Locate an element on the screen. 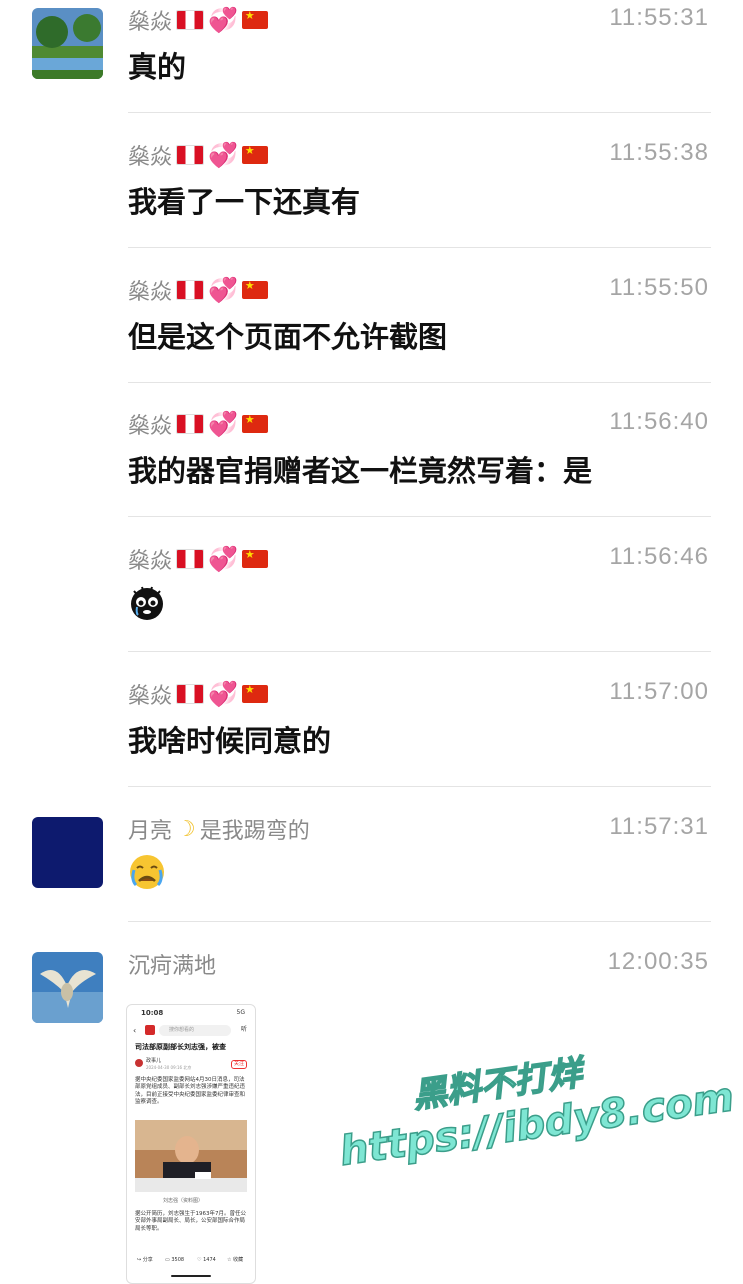 Image resolution: width=743 pixels, height=1284 pixels. sender-name: 沉疴满地 is located at coordinates (172, 966).